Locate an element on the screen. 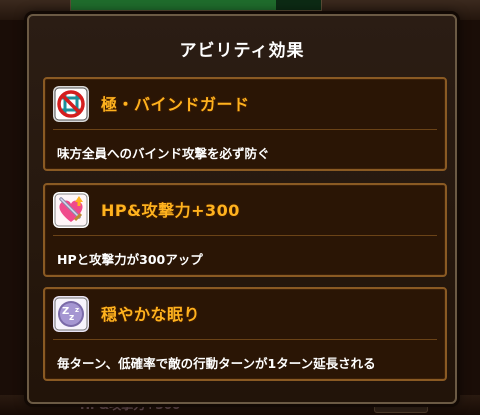 The height and width of the screenshot is (415, 480). ability-description: HPと攻撃力が300アップ is located at coordinates (130, 259).